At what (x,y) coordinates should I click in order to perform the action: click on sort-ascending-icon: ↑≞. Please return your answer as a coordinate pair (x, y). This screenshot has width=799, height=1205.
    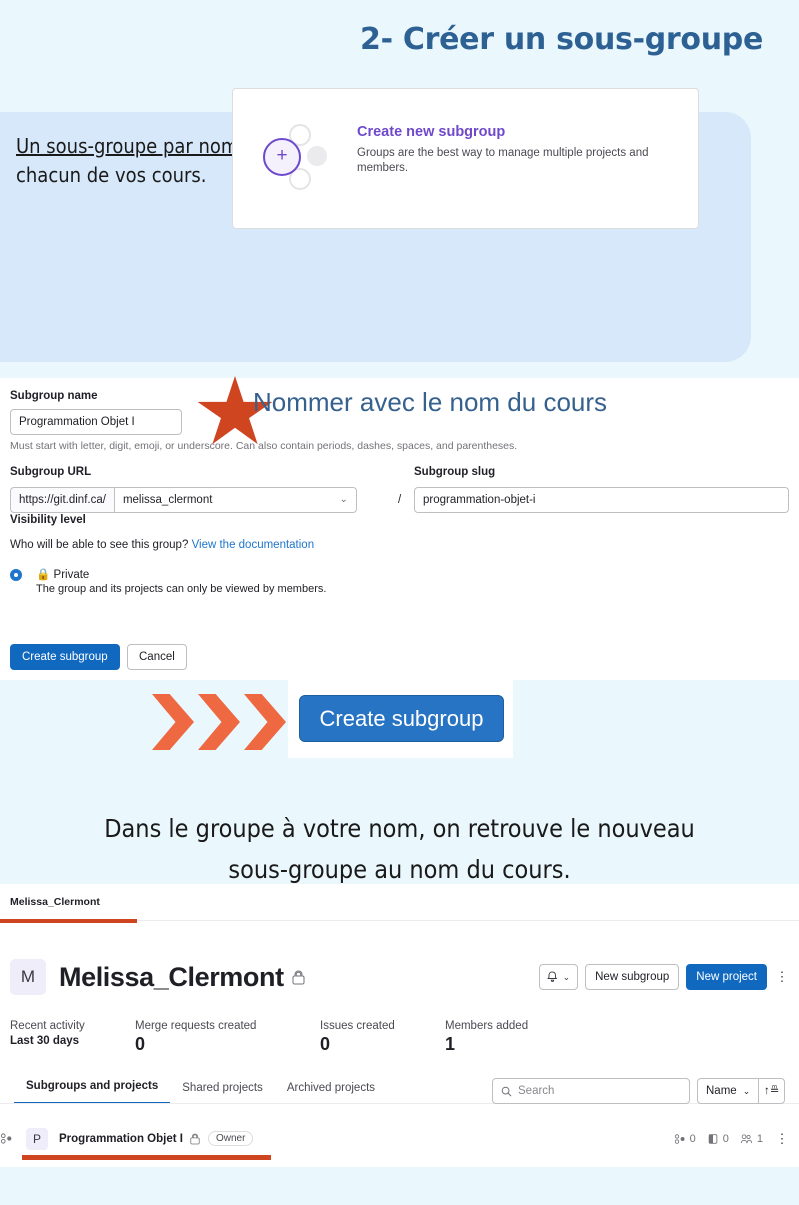
    Looking at the image, I should click on (772, 1091).